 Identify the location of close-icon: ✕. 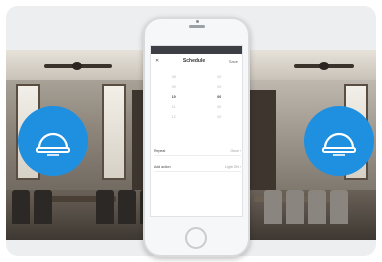
(157, 61).